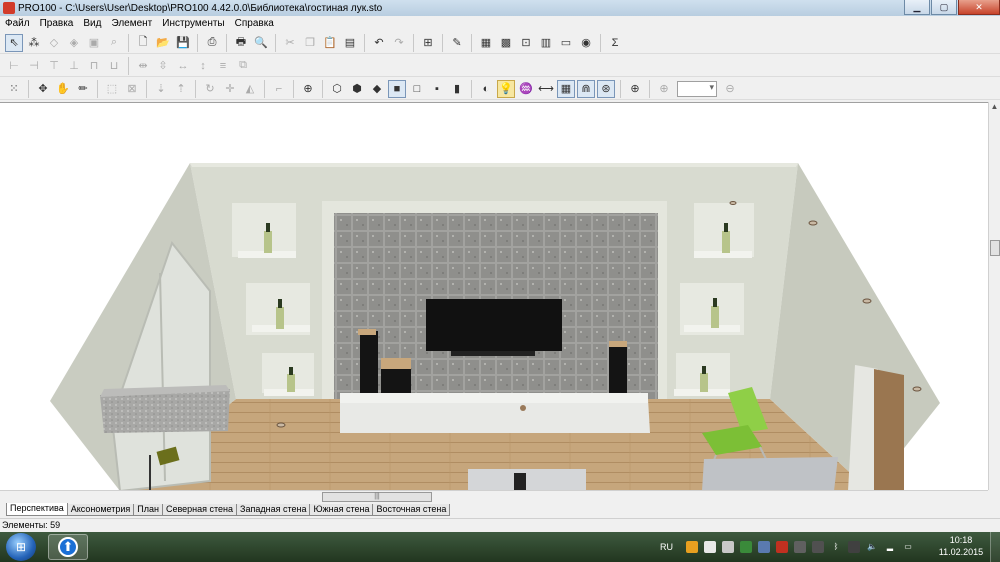 The width and height of the screenshot is (1000, 562). What do you see at coordinates (486, 43) in the screenshot?
I see `library-icon: ▦` at bounding box center [486, 43].